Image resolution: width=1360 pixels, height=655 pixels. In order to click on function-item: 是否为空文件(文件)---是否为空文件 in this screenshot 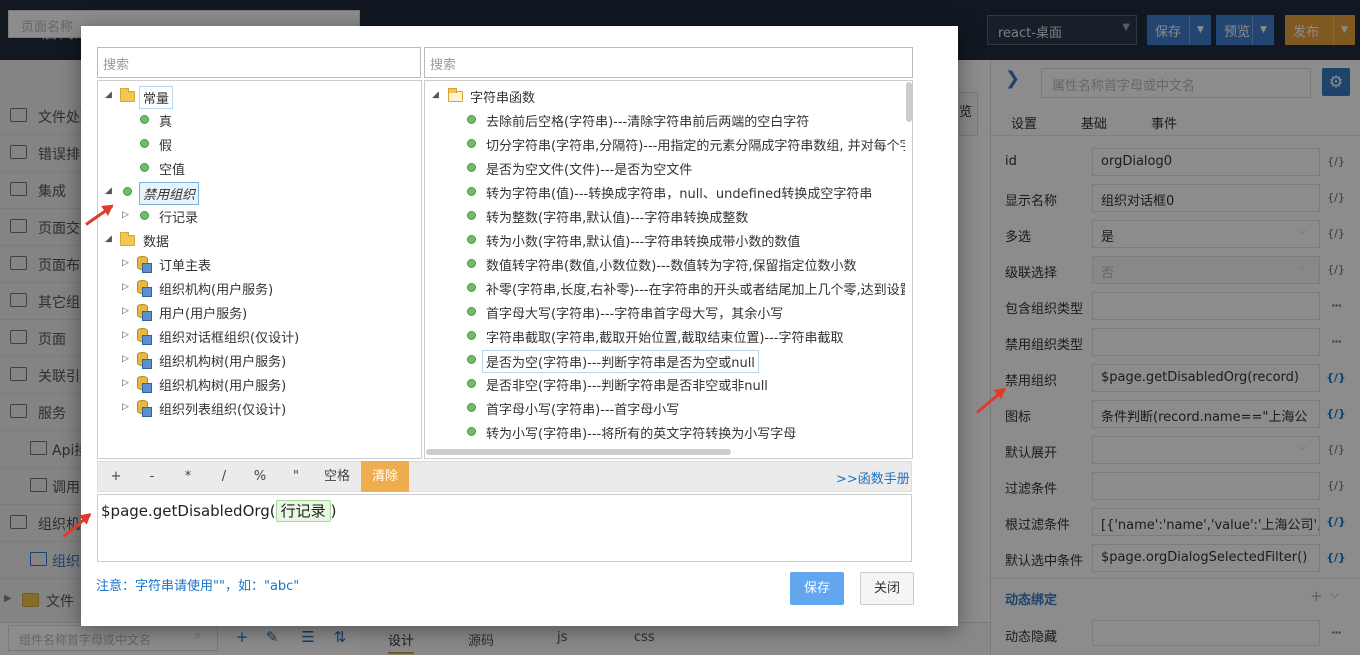, I will do `click(589, 168)`.